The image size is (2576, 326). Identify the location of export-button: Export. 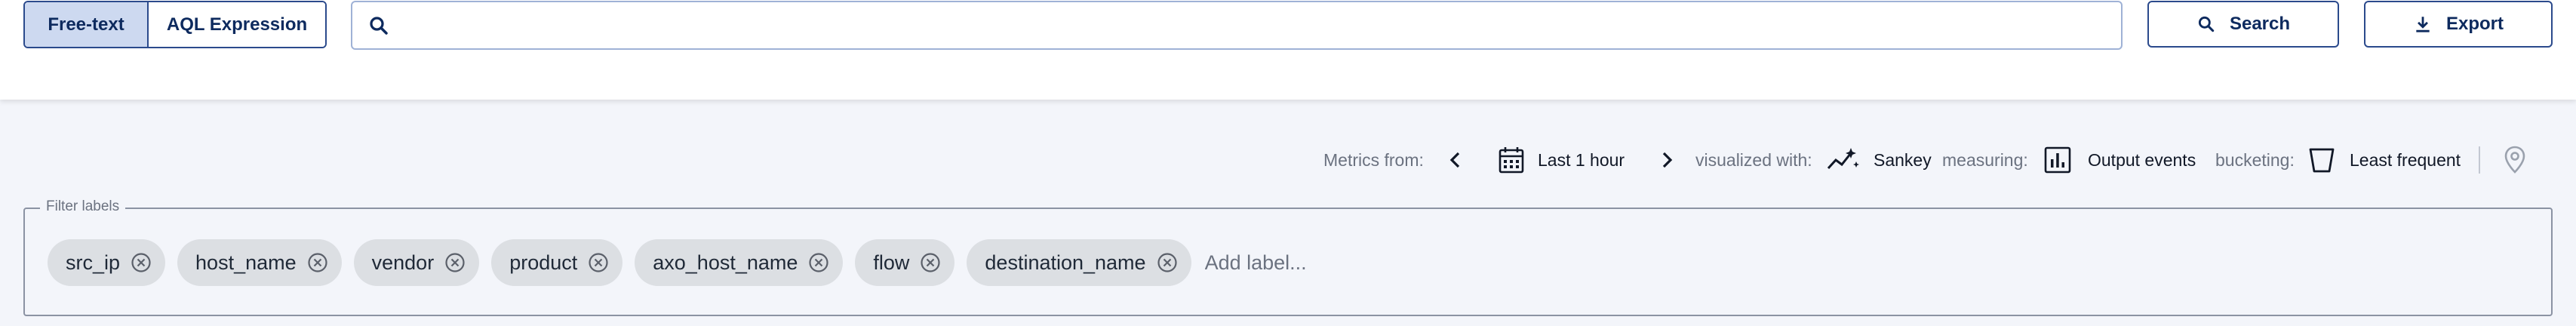
(2458, 24).